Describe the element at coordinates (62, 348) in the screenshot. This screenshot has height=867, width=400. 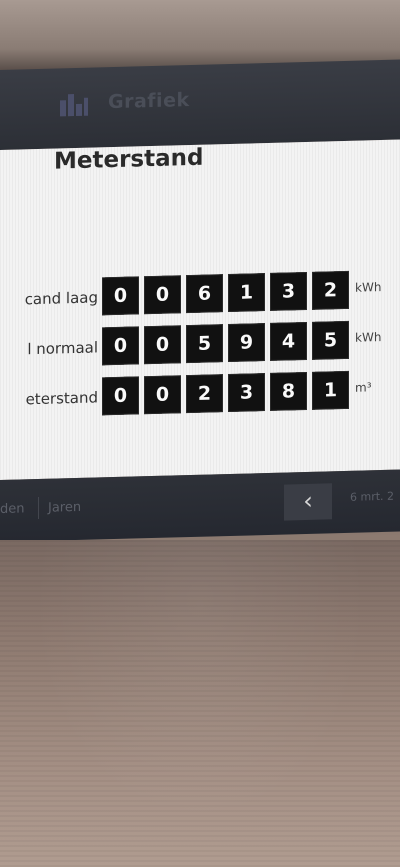
I see `meter-label: l normaal` at that location.